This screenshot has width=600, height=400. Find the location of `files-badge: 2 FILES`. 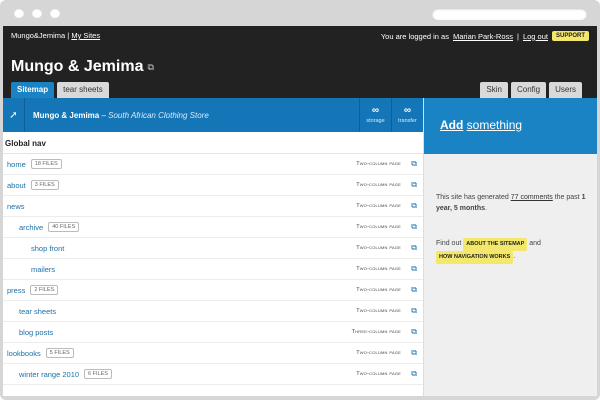

files-badge: 2 FILES is located at coordinates (44, 290).